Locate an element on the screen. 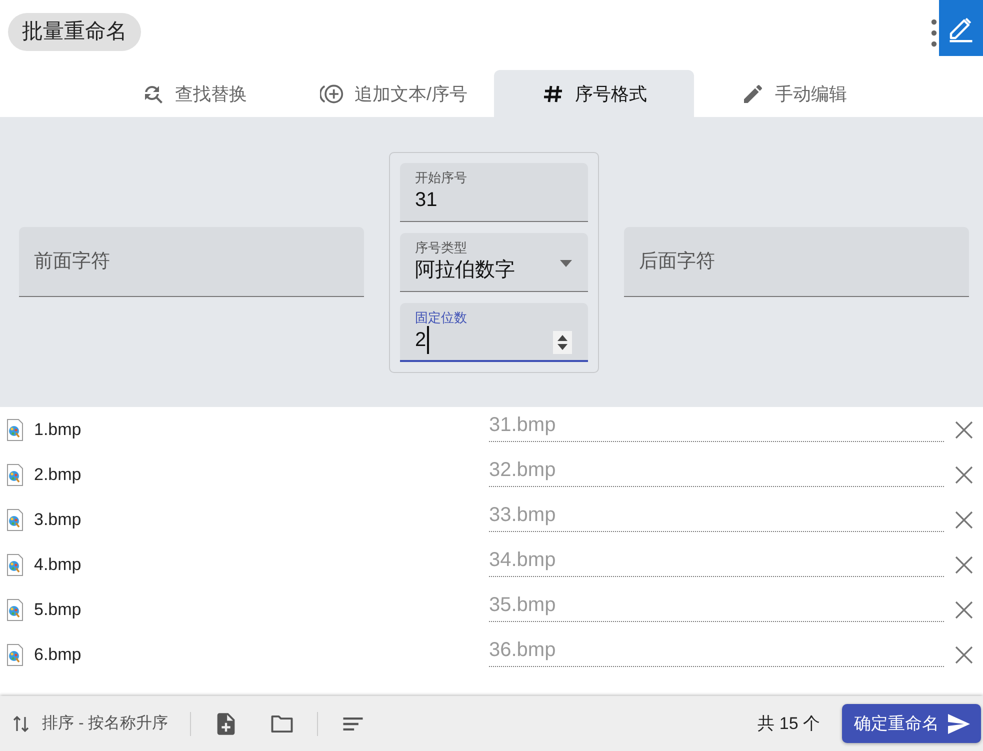 The image size is (983, 751). tab: 手动编辑 is located at coordinates (794, 93).